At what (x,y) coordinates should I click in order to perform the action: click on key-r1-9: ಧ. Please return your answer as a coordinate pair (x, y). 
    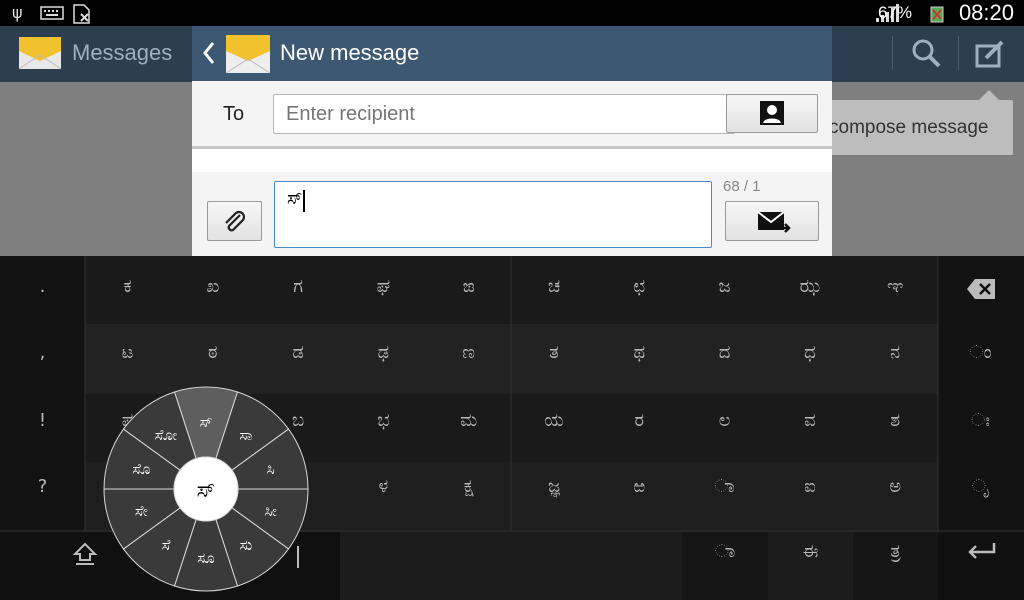
    Looking at the image, I should click on (809, 352).